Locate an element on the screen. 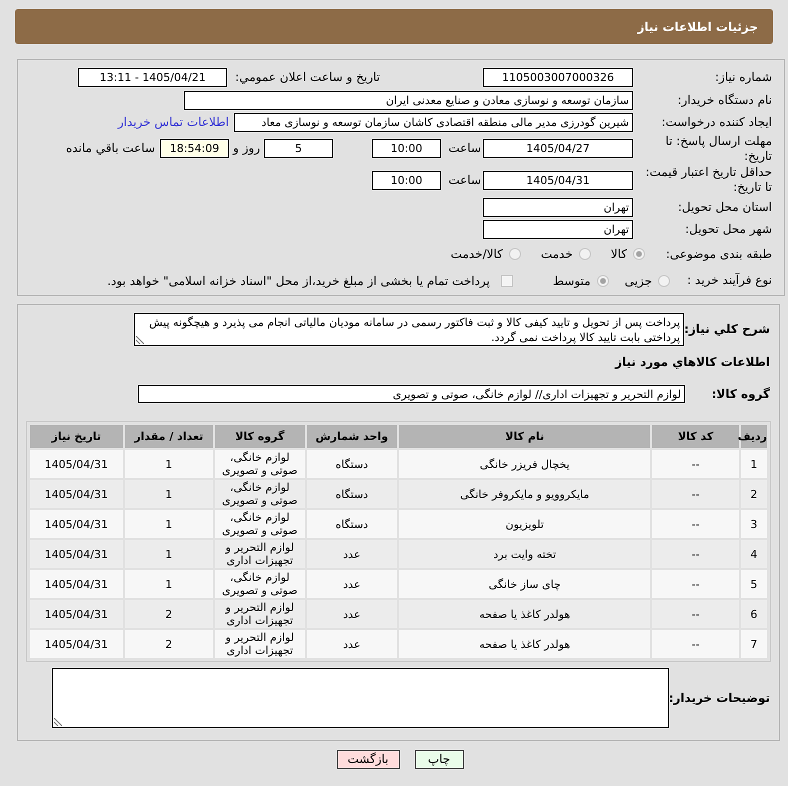  field-label: استان محل تحویل: is located at coordinates (724, 208).